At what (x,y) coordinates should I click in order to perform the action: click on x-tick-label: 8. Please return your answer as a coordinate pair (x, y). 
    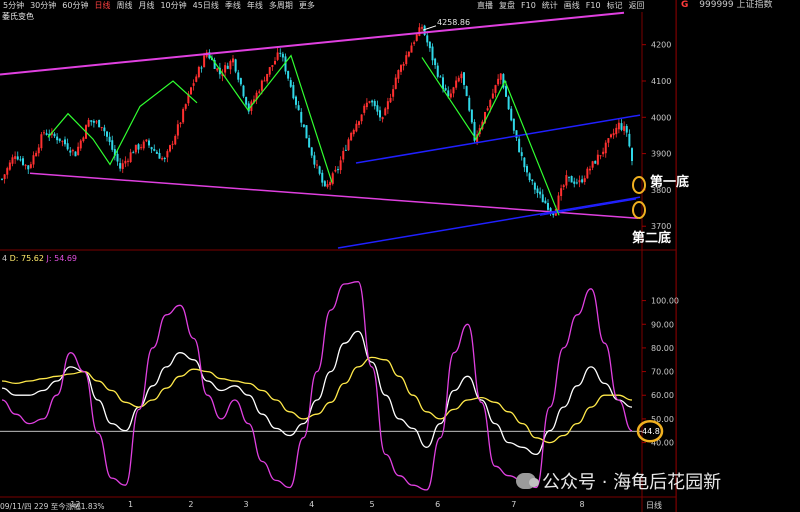
    Looking at the image, I should click on (582, 504).